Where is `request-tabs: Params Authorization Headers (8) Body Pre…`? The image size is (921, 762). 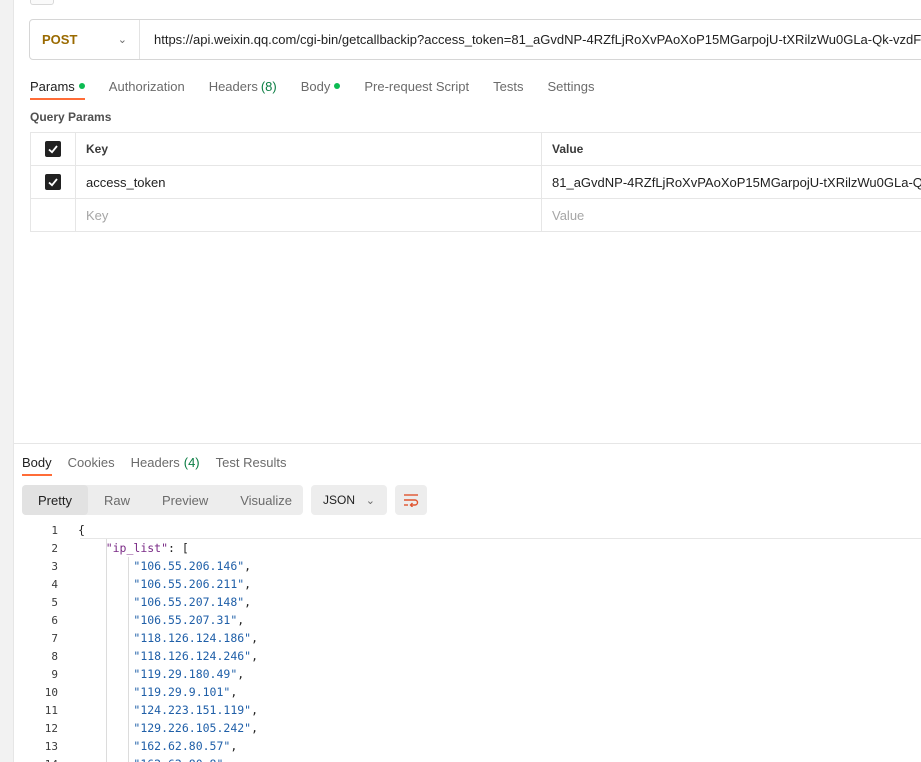
request-tabs: Params Authorization Headers (8) Body Pre… is located at coordinates (324, 86).